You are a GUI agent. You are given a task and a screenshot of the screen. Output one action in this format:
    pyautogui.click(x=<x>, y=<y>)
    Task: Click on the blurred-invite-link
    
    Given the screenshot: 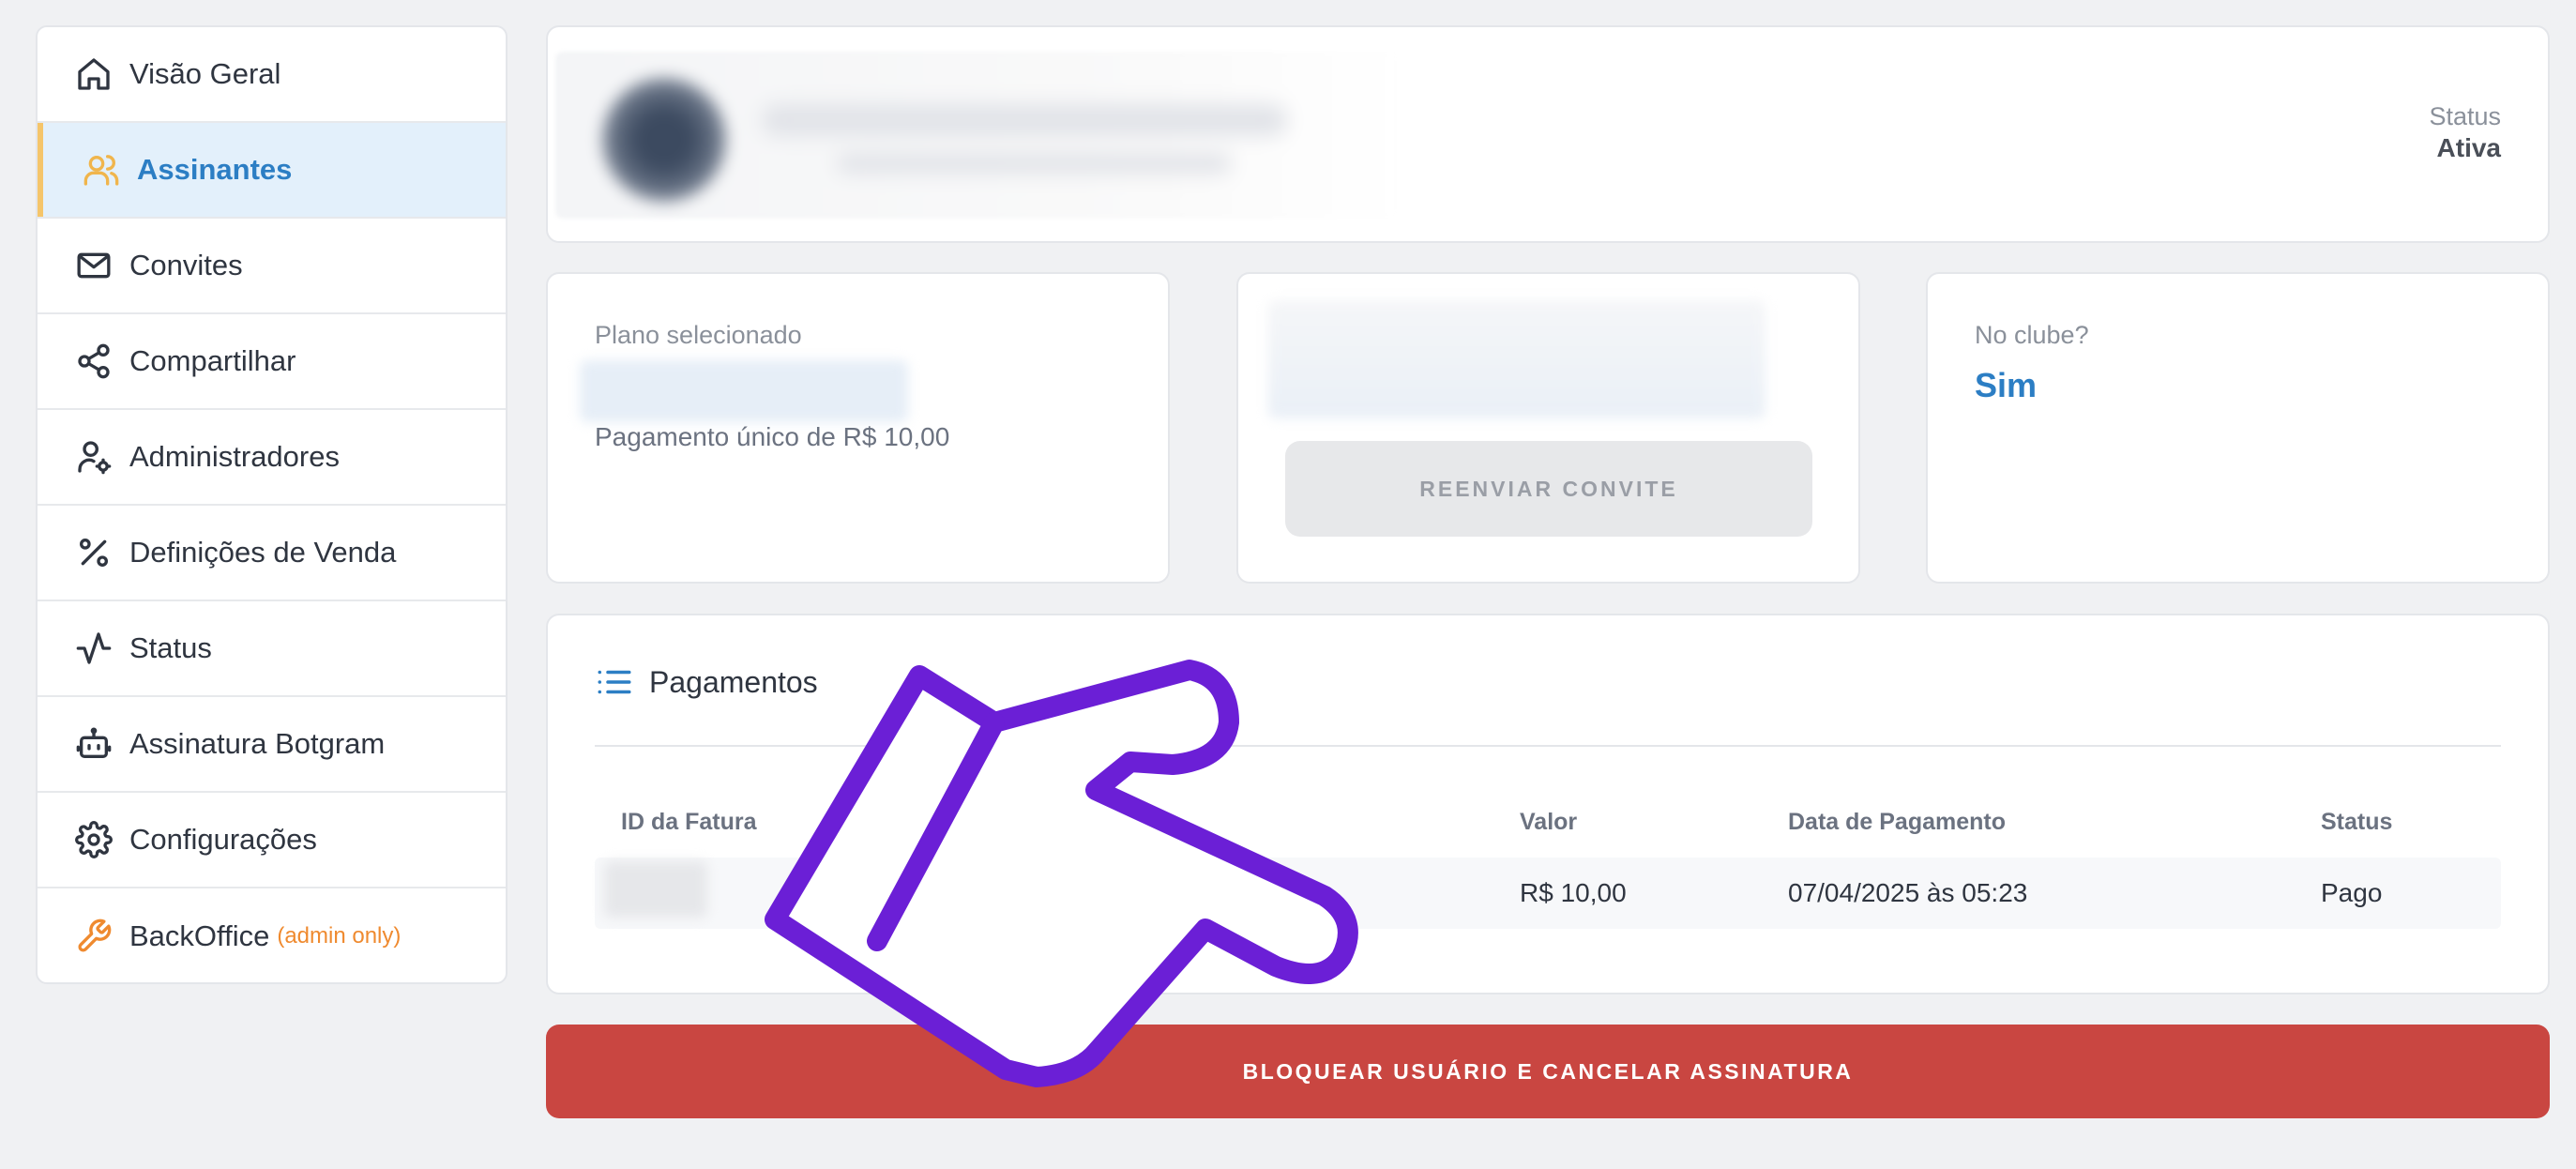 What is the action you would take?
    pyautogui.click(x=1516, y=359)
    